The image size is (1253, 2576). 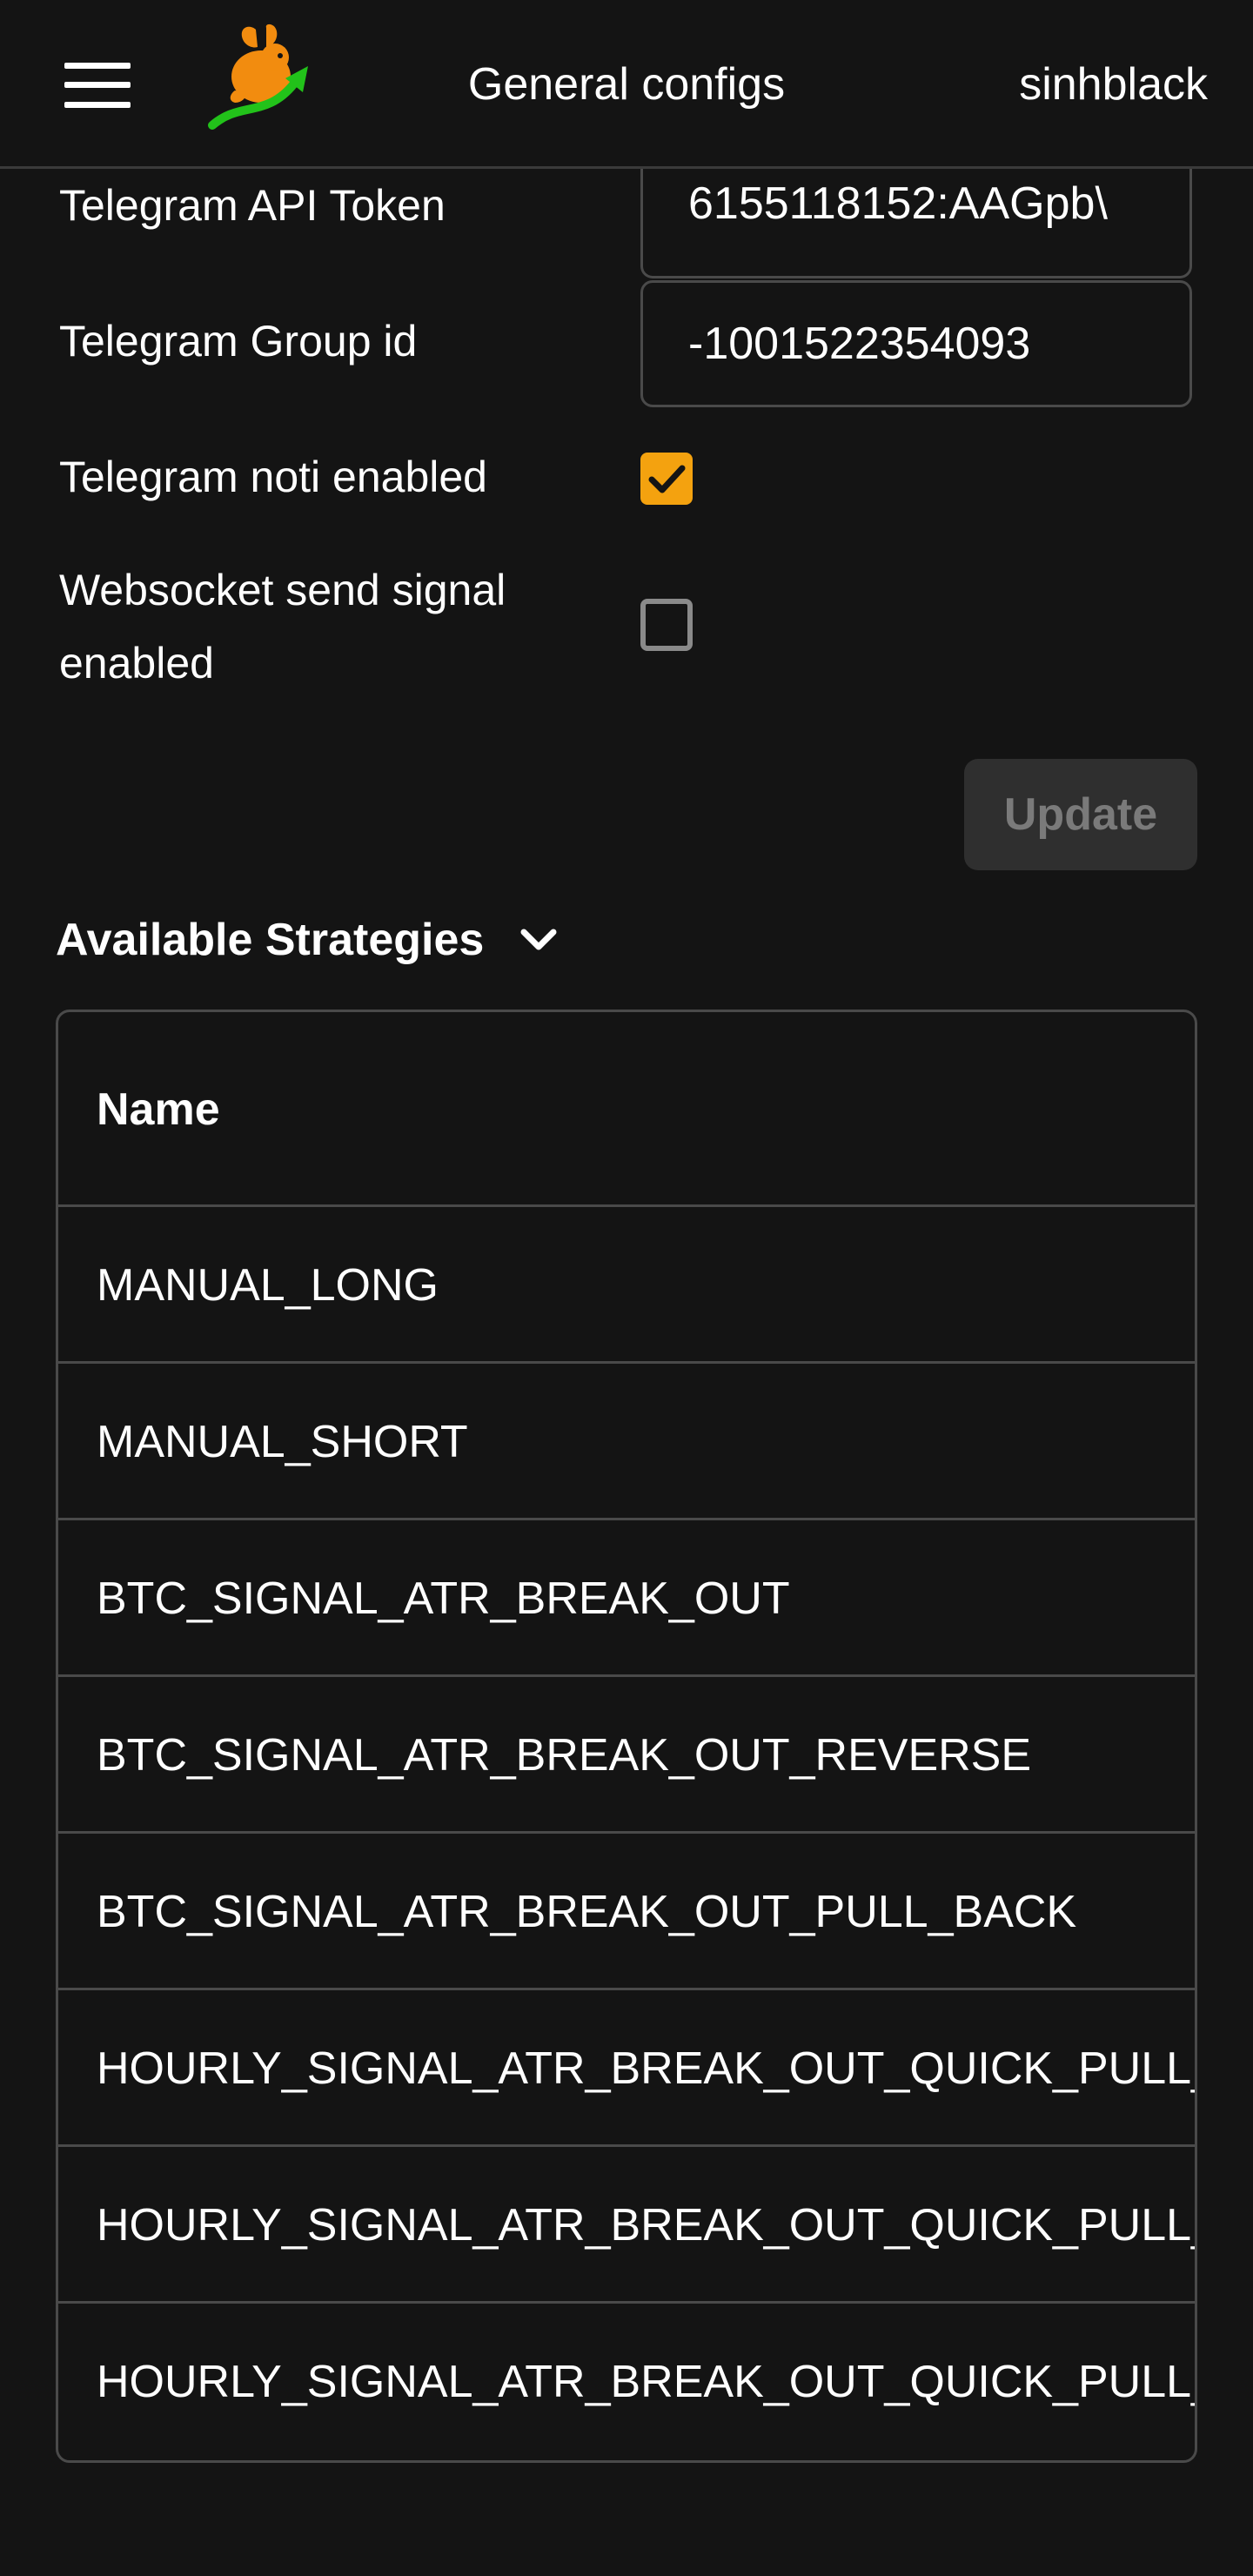 What do you see at coordinates (666, 625) in the screenshot?
I see `websocket-send-signal-checkbox` at bounding box center [666, 625].